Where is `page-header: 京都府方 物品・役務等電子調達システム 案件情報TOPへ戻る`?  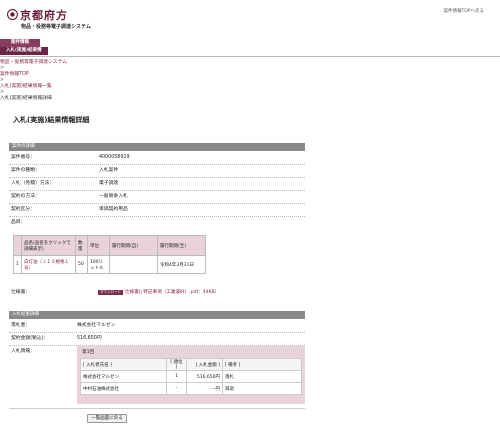 page-header: 京都府方 物品・役務等電子調達システム 案件情報TOPへ戻る is located at coordinates (250, 18).